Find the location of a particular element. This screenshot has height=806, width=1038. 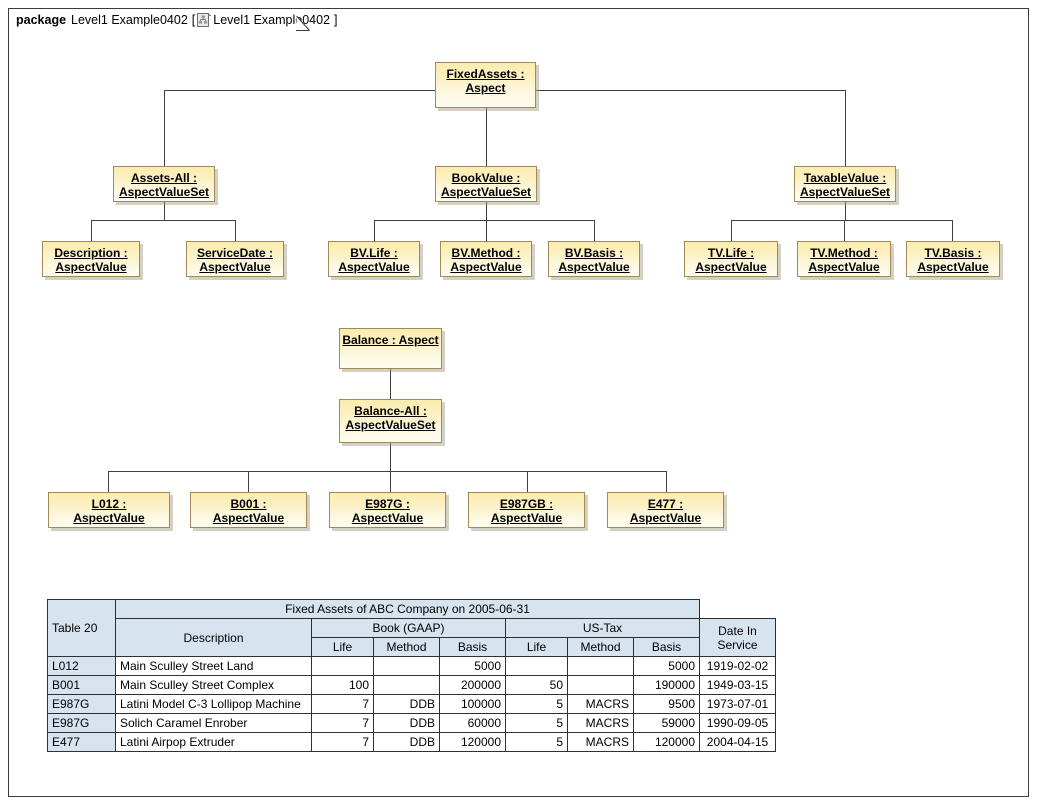

edge-fixedassets-center is located at coordinates (486, 137).